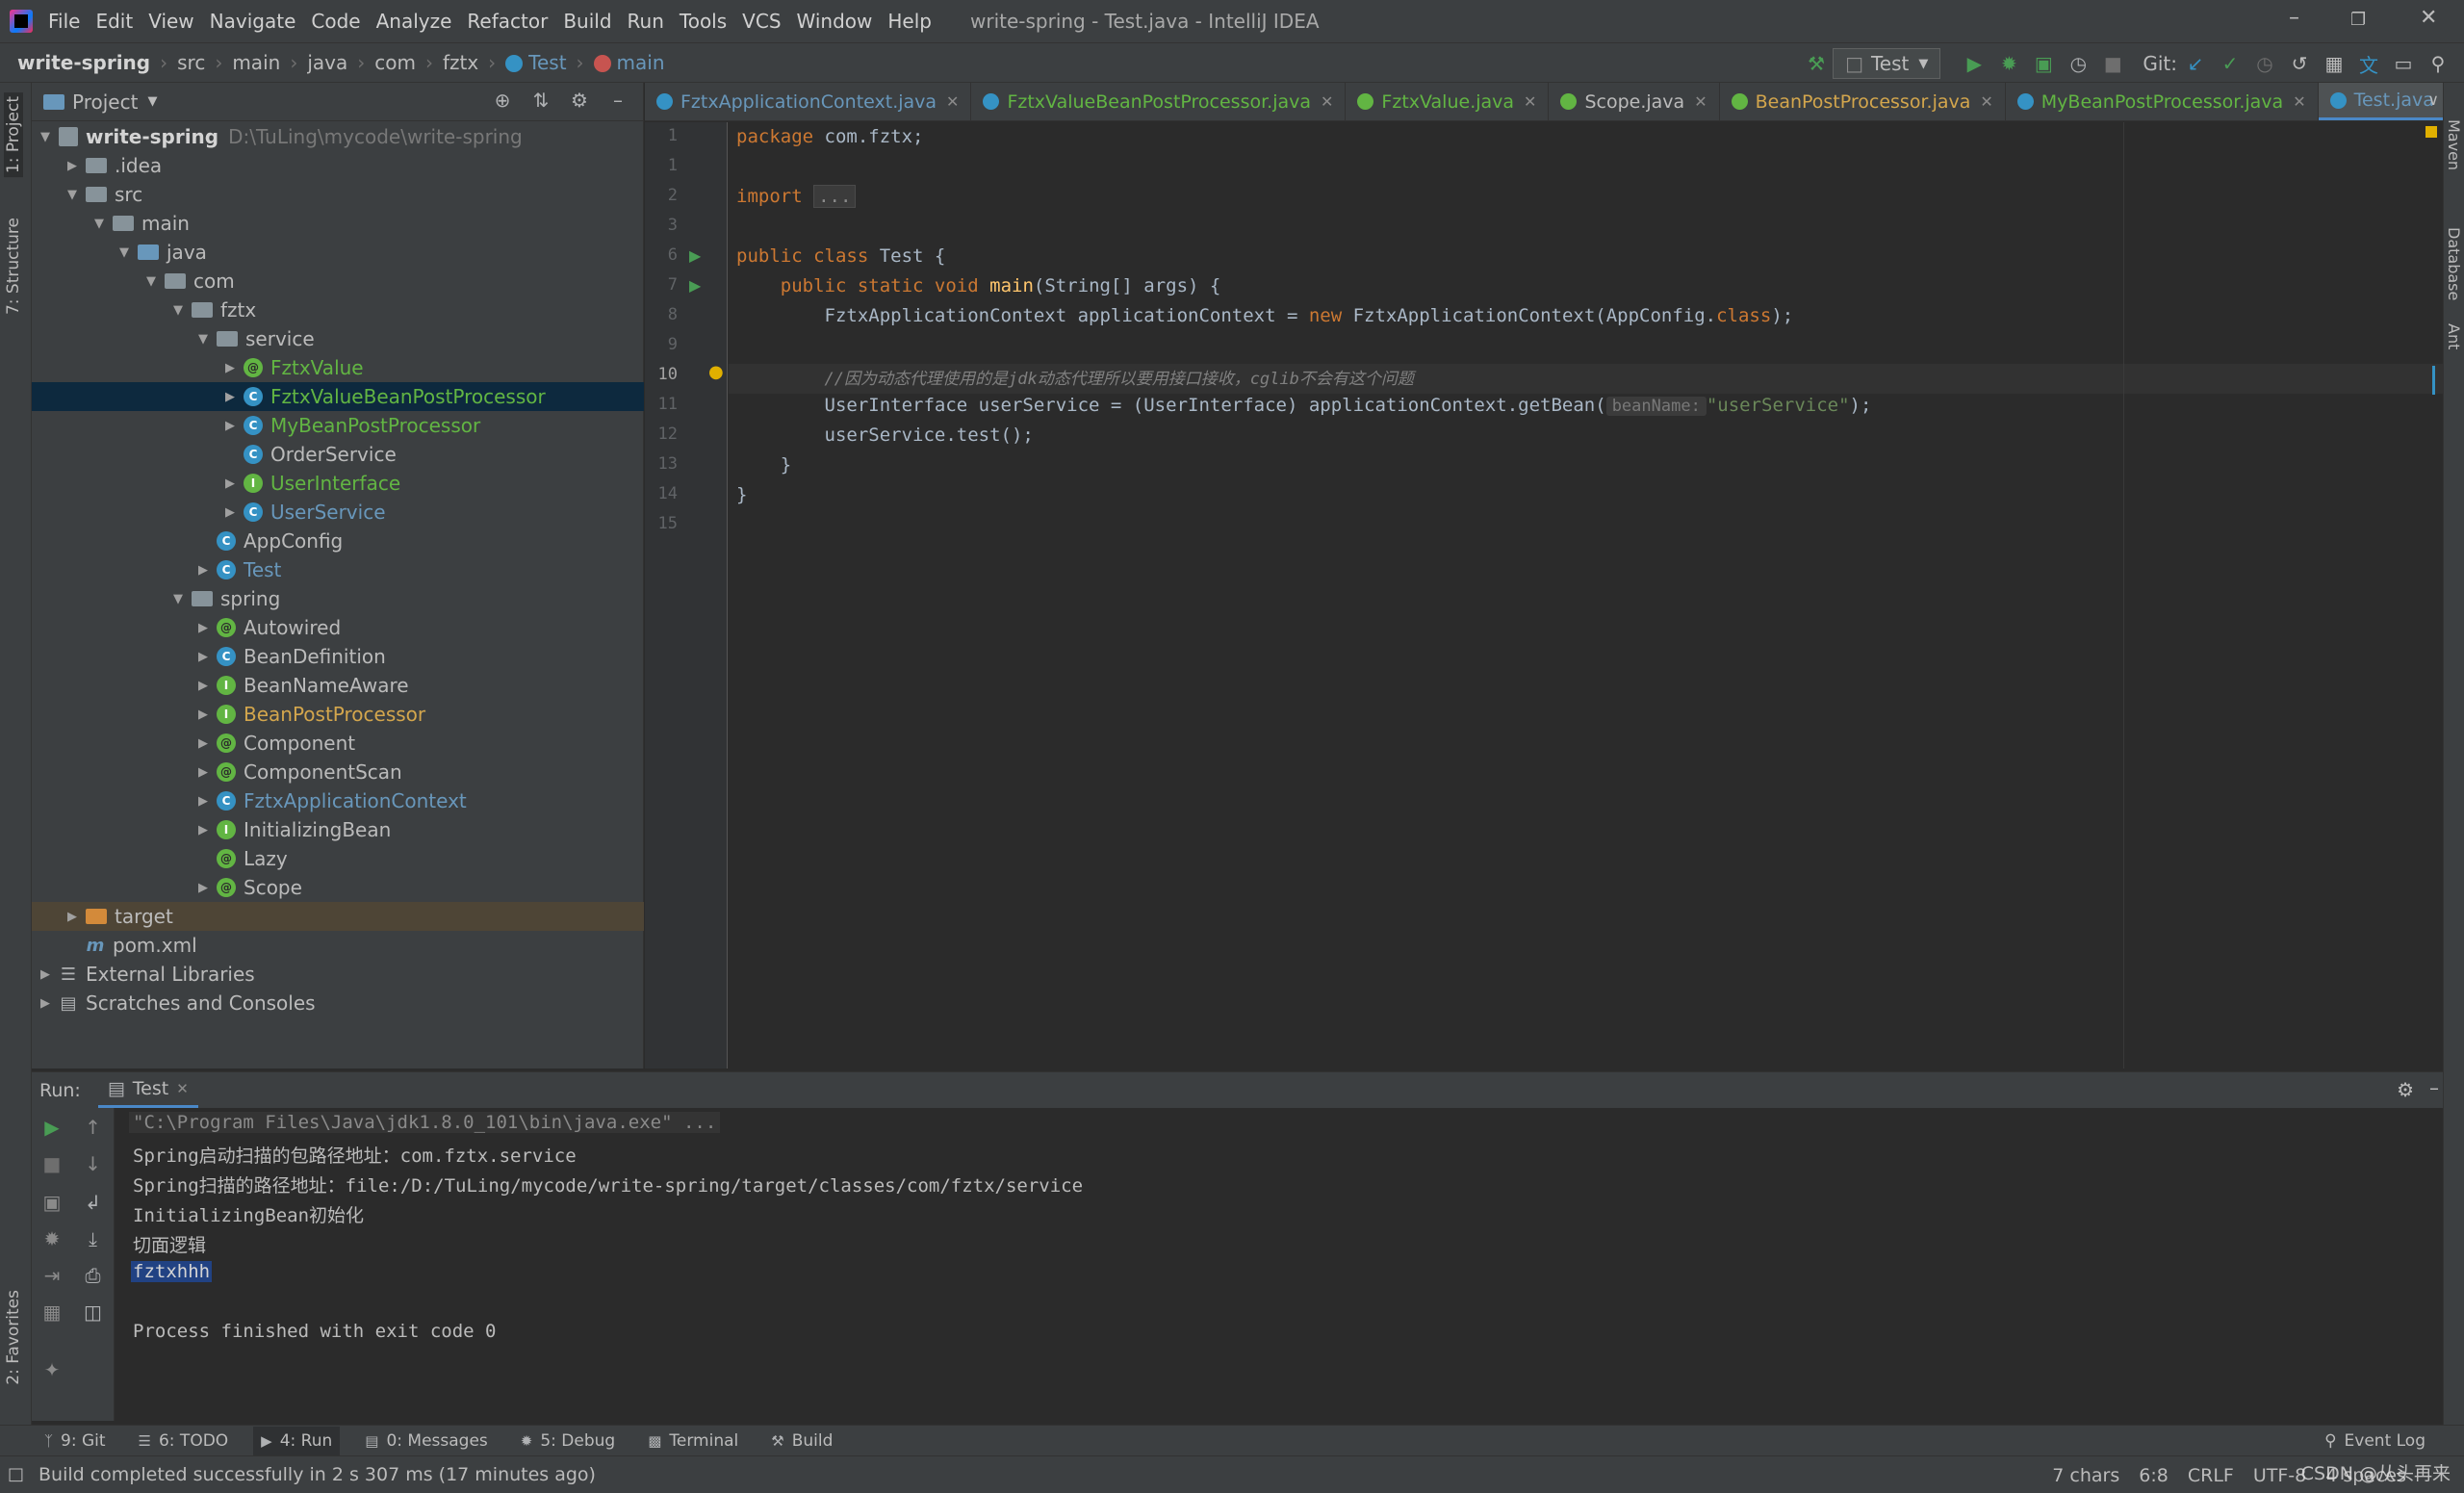 Image resolution: width=2464 pixels, height=1493 pixels. Describe the element at coordinates (114, 22) in the screenshot. I see `menu-edit: Edit` at that location.